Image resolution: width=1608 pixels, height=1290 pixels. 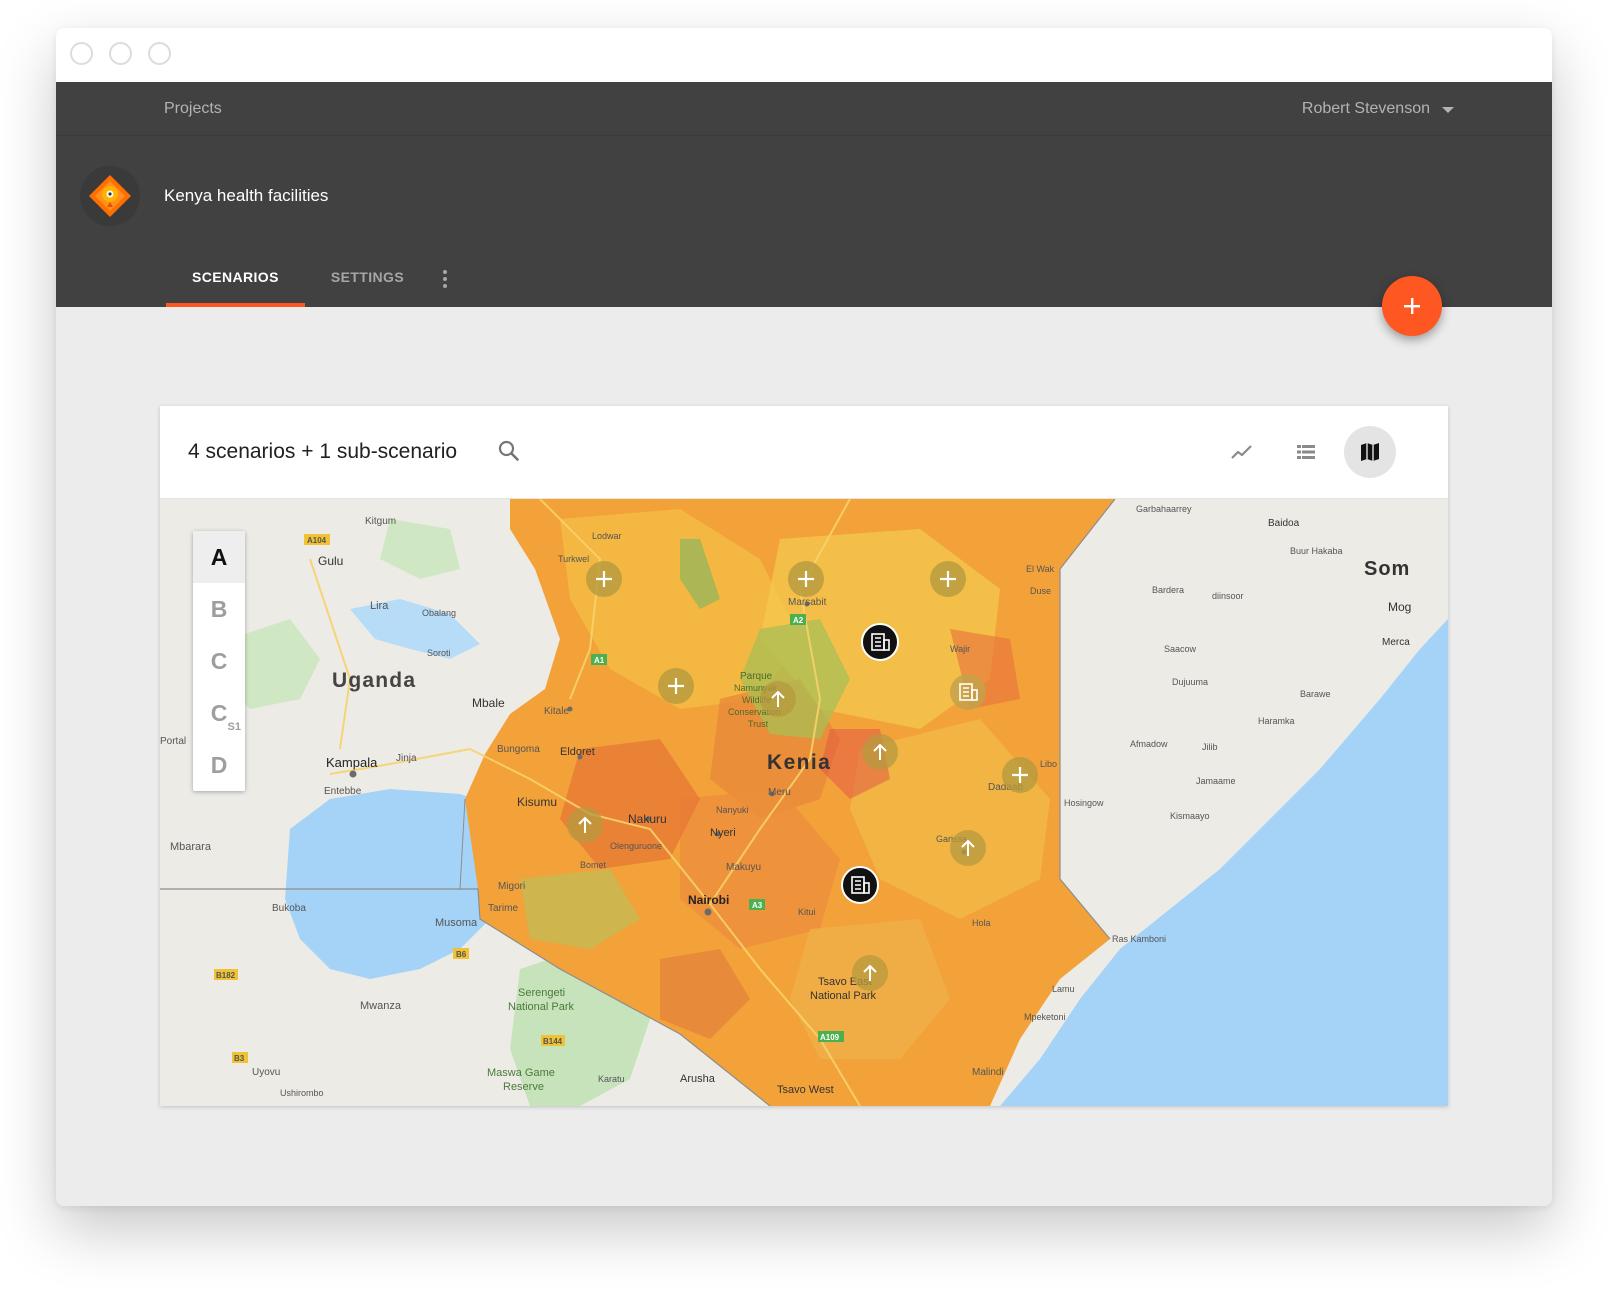 I want to click on user-name: Robert Stevenson, so click(x=1365, y=108).